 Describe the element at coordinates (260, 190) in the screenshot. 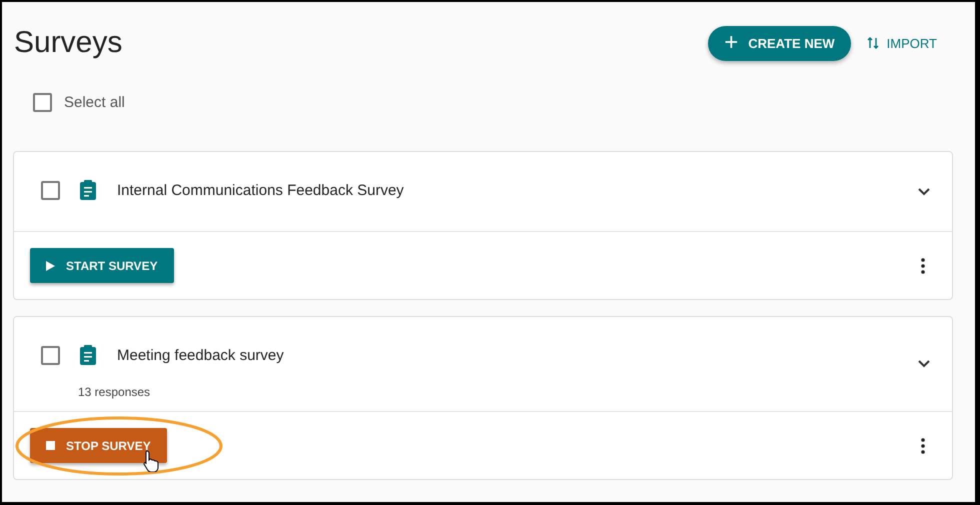

I see `survey-title: Internal Communications Feedback Survey` at that location.